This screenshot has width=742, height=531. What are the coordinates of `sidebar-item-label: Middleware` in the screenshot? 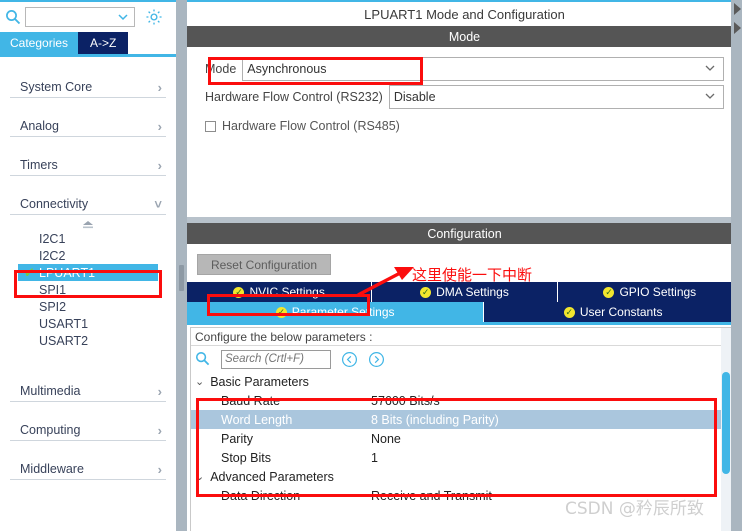 It's located at (52, 469).